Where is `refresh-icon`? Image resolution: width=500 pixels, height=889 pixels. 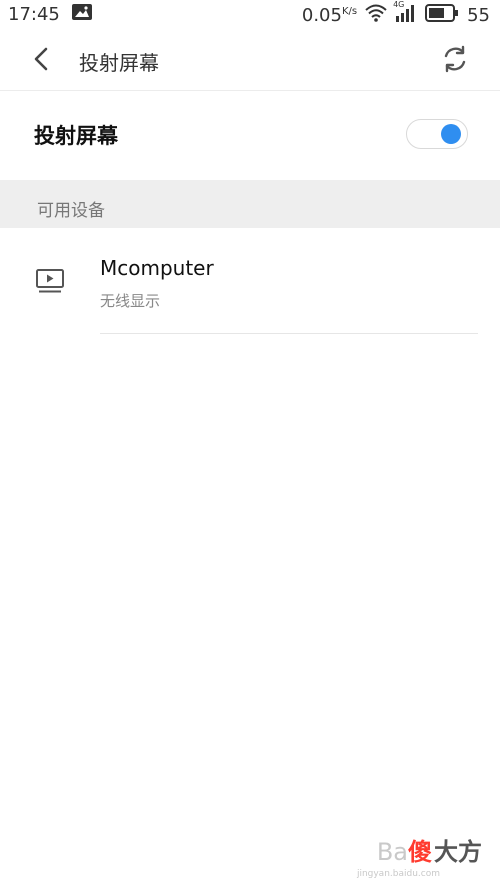 refresh-icon is located at coordinates (455, 61).